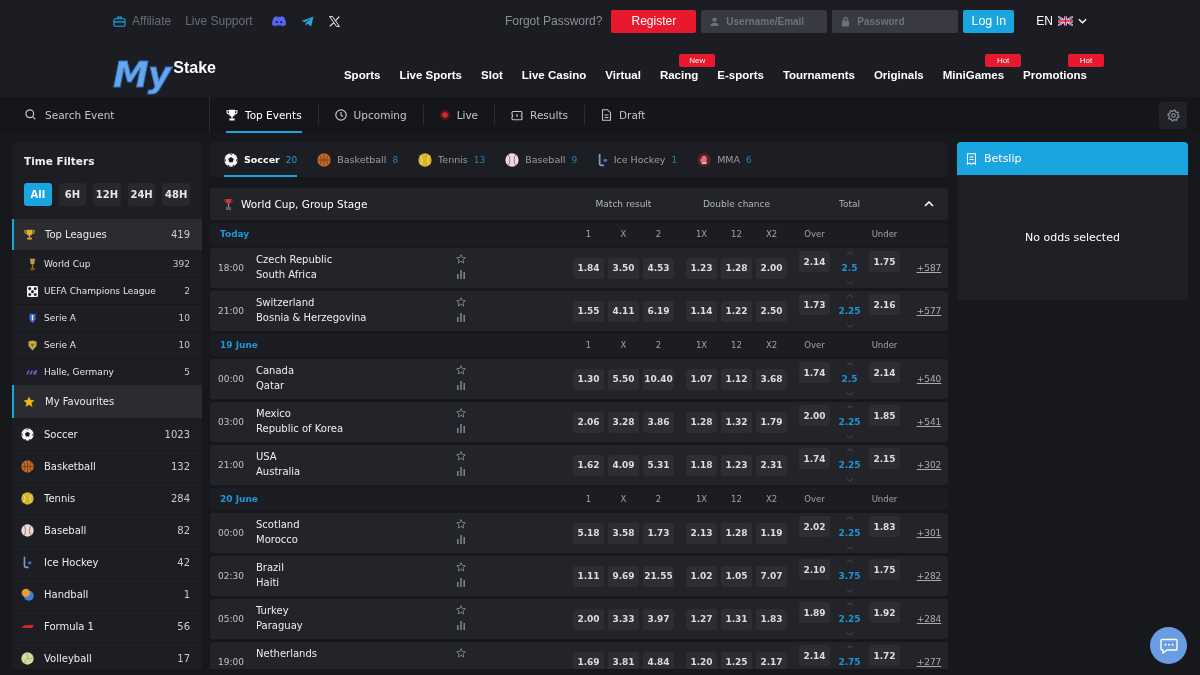  What do you see at coordinates (623, 619) in the screenshot?
I see `odds-button: 3.33` at bounding box center [623, 619].